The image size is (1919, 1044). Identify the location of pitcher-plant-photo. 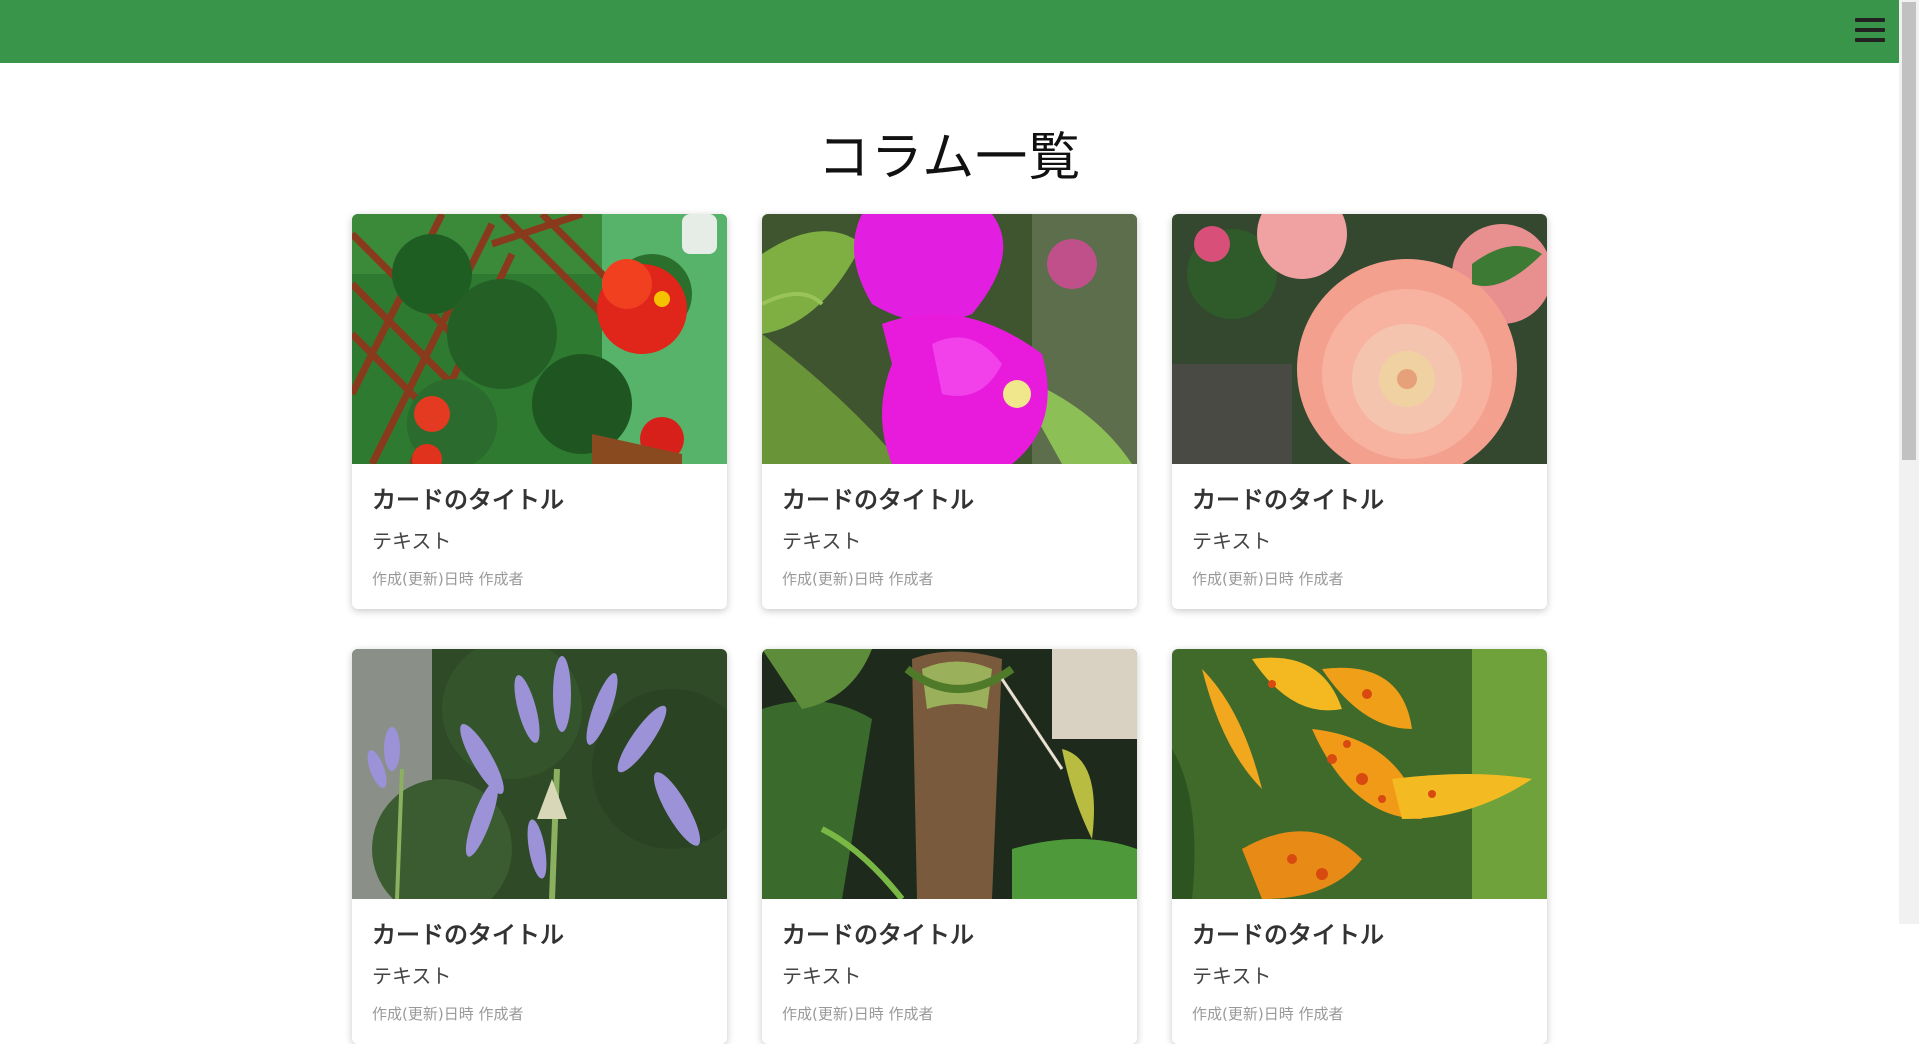
(949, 774).